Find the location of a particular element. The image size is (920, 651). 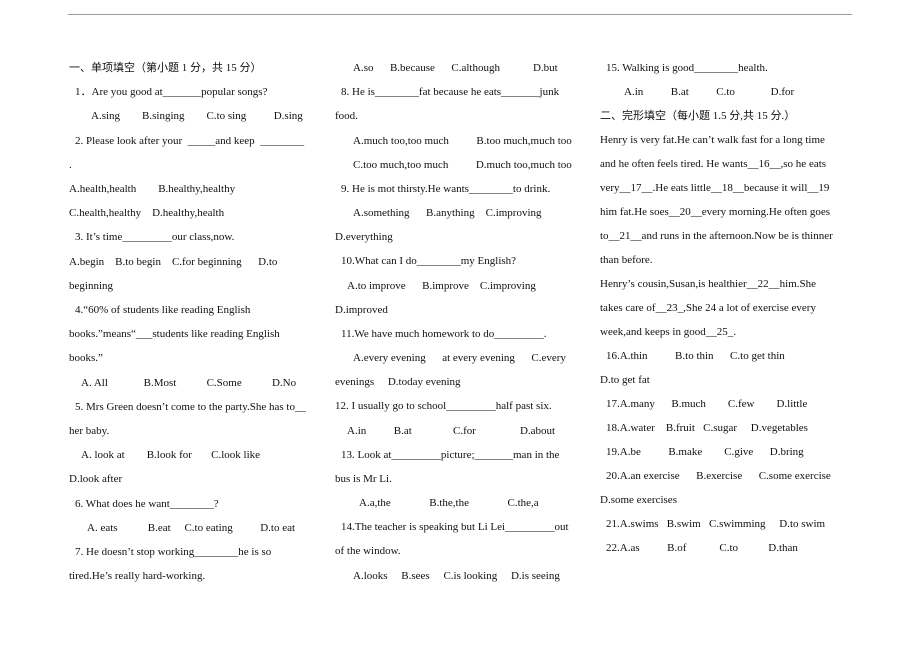

text-line: A. look at B.look for C.look like is located at coordinates (171, 455).